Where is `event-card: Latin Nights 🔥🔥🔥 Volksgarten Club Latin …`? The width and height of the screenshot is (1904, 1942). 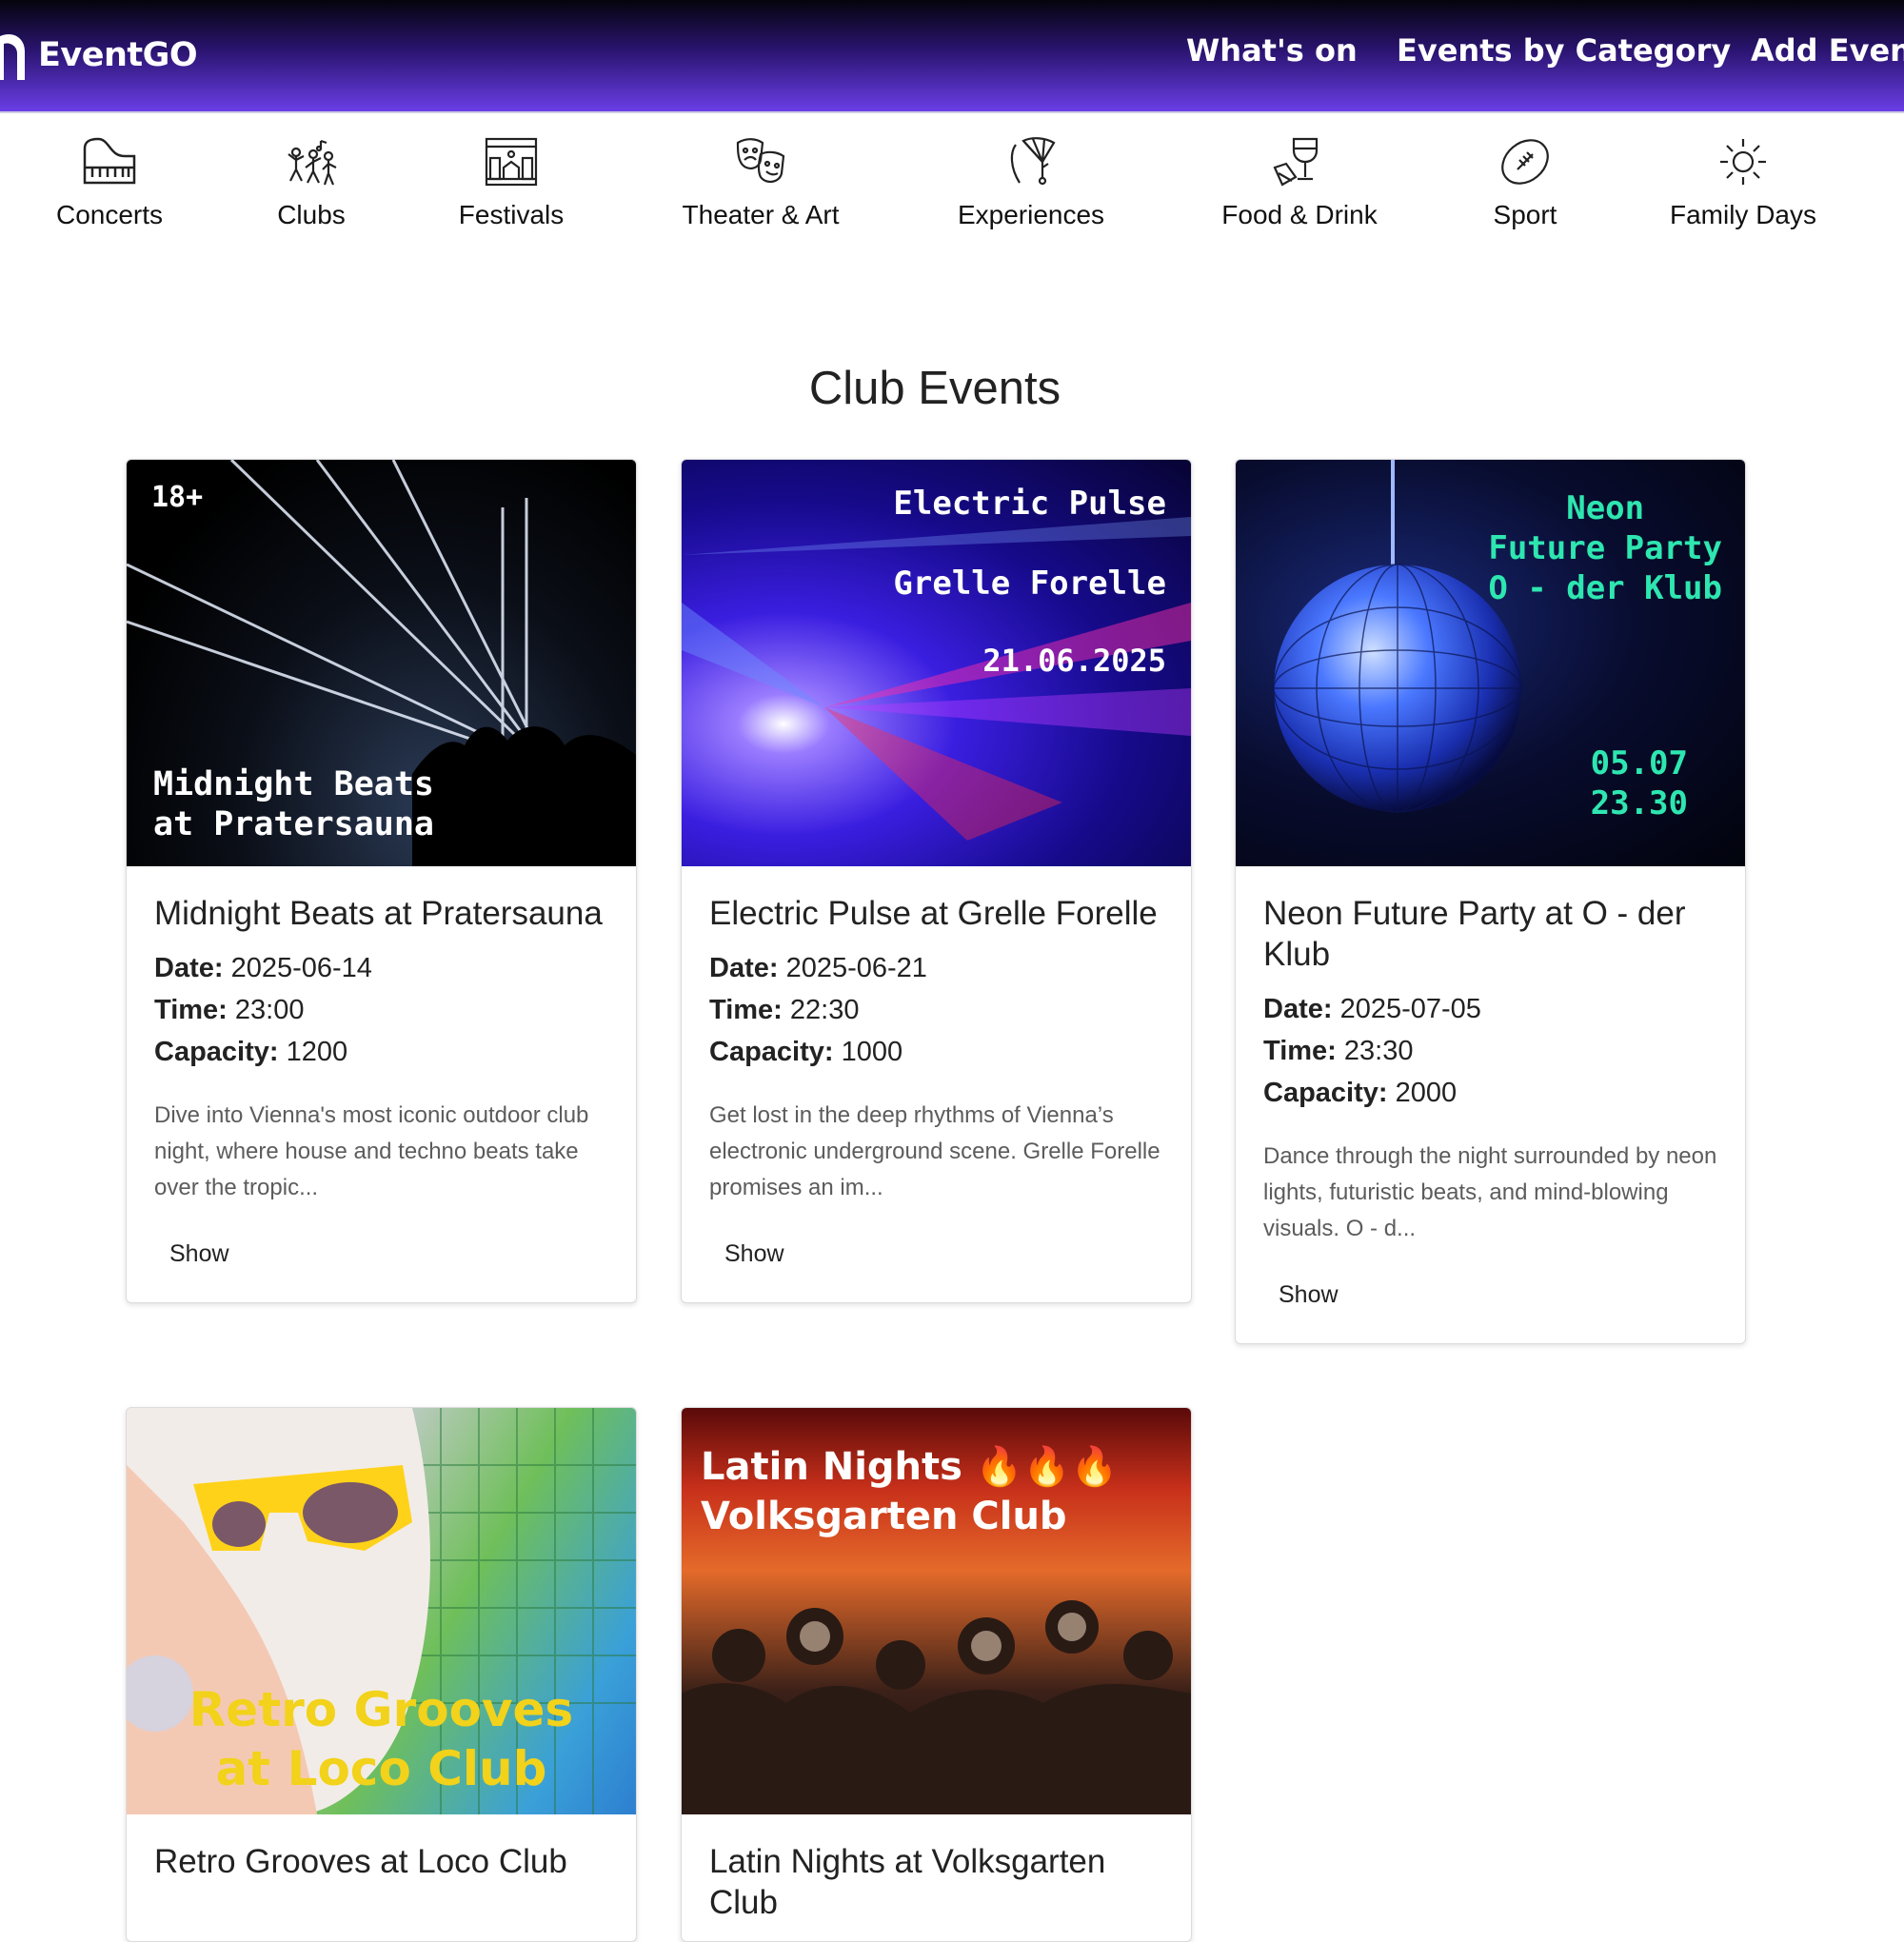 event-card: Latin Nights 🔥🔥🔥 Volksgarten Club Latin … is located at coordinates (936, 1674).